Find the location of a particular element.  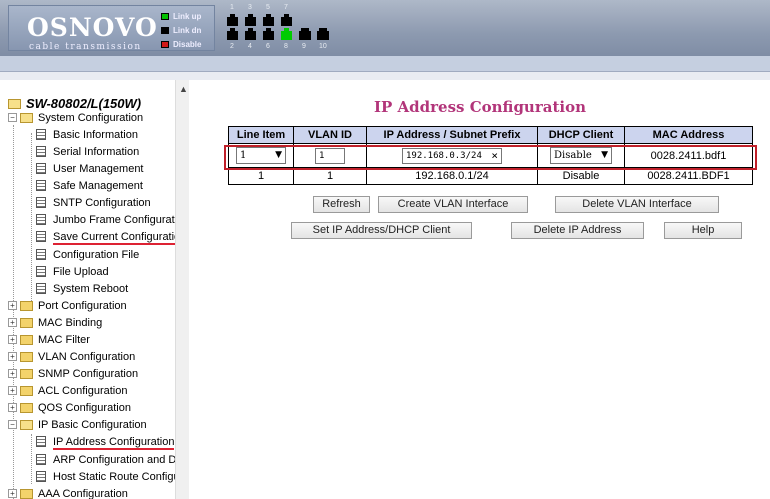

sidebar-item-configuration-file: Configuration File is located at coordinates (87, 255).